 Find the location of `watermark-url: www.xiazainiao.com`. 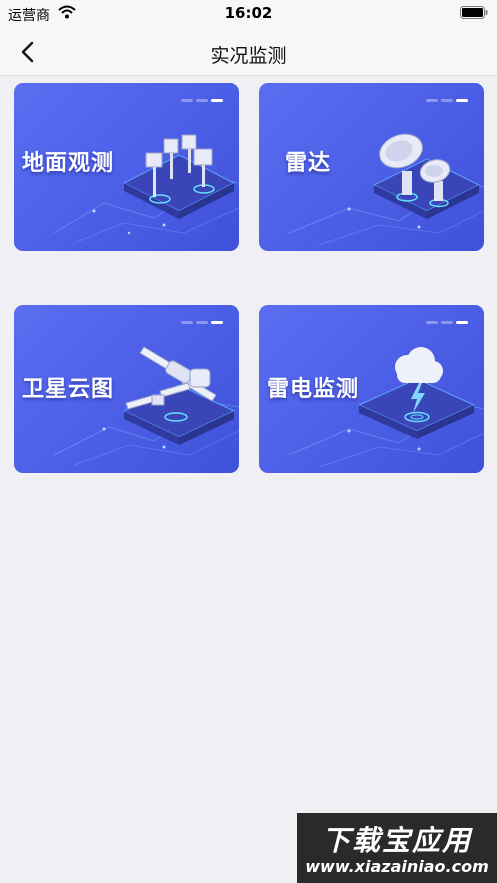

watermark-url: www.xiazainiao.com is located at coordinates (397, 866).